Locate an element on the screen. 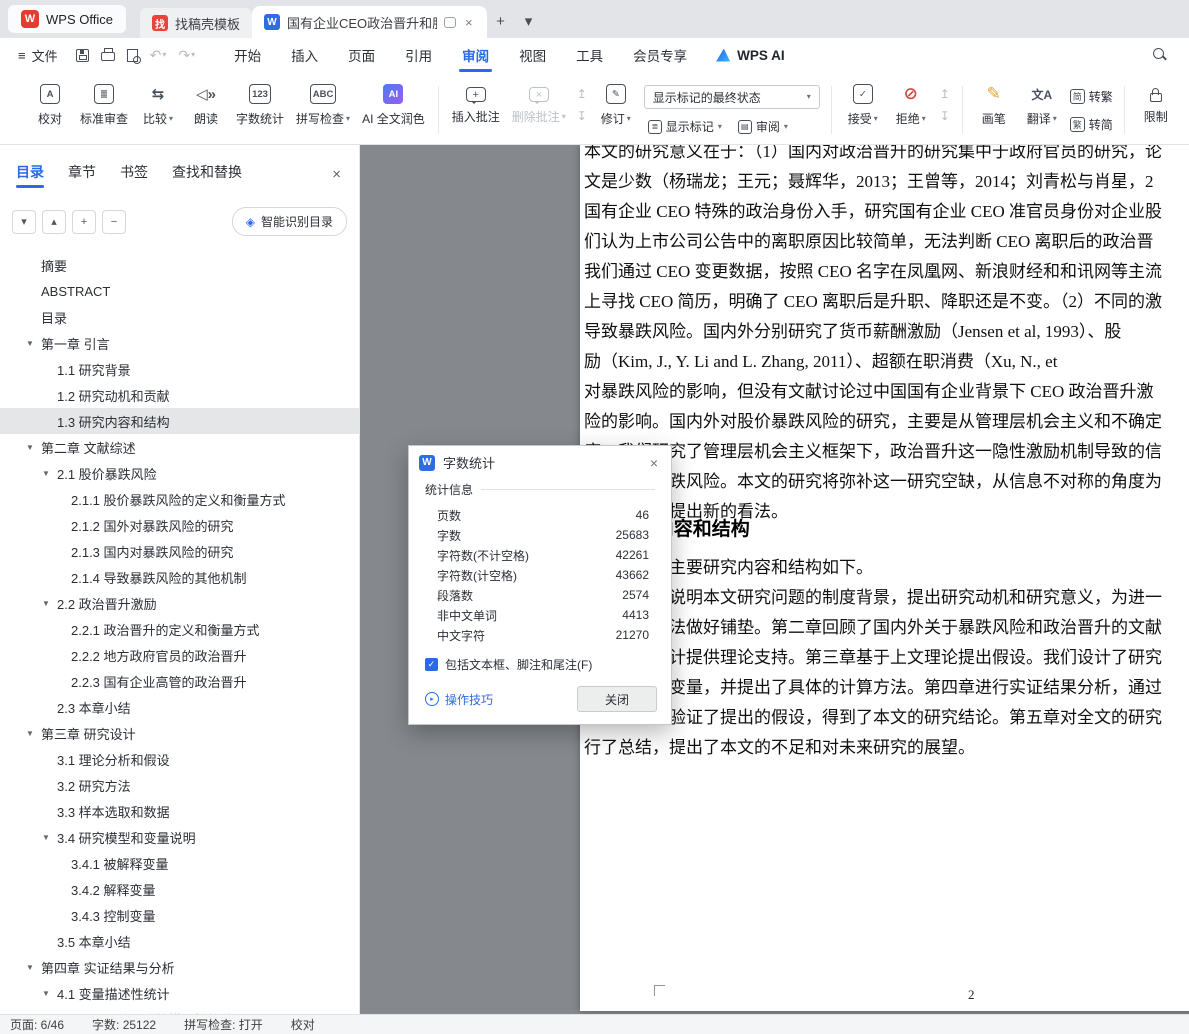 The width and height of the screenshot is (1189, 1034). menu-tab-页面: 页面 is located at coordinates (361, 55).